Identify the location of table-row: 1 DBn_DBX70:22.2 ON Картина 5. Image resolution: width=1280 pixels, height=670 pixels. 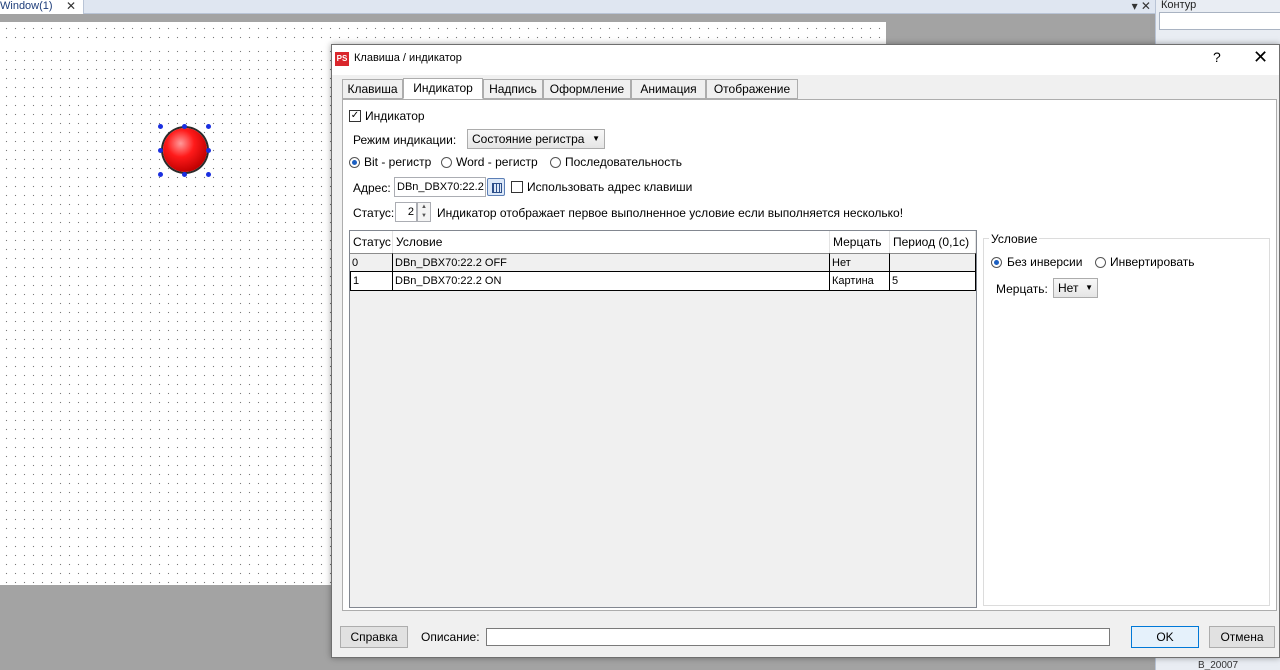
(663, 281).